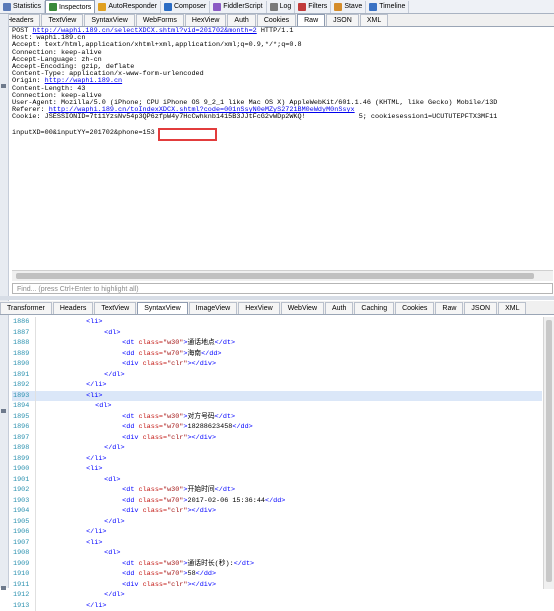  I want to click on toolbar-stave: Stave, so click(348, 7).